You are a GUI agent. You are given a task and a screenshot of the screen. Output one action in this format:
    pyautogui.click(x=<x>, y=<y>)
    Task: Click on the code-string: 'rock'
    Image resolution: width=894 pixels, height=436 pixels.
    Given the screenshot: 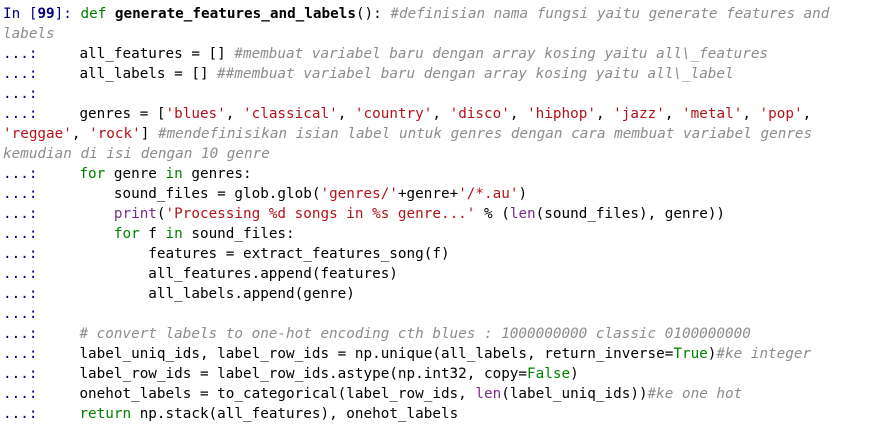 What is the action you would take?
    pyautogui.click(x=115, y=134)
    